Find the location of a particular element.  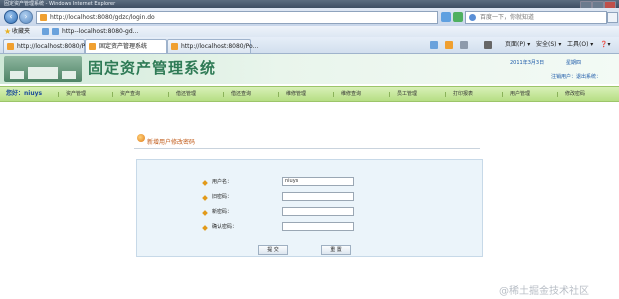

logo-wing-left is located at coordinates (17, 75).